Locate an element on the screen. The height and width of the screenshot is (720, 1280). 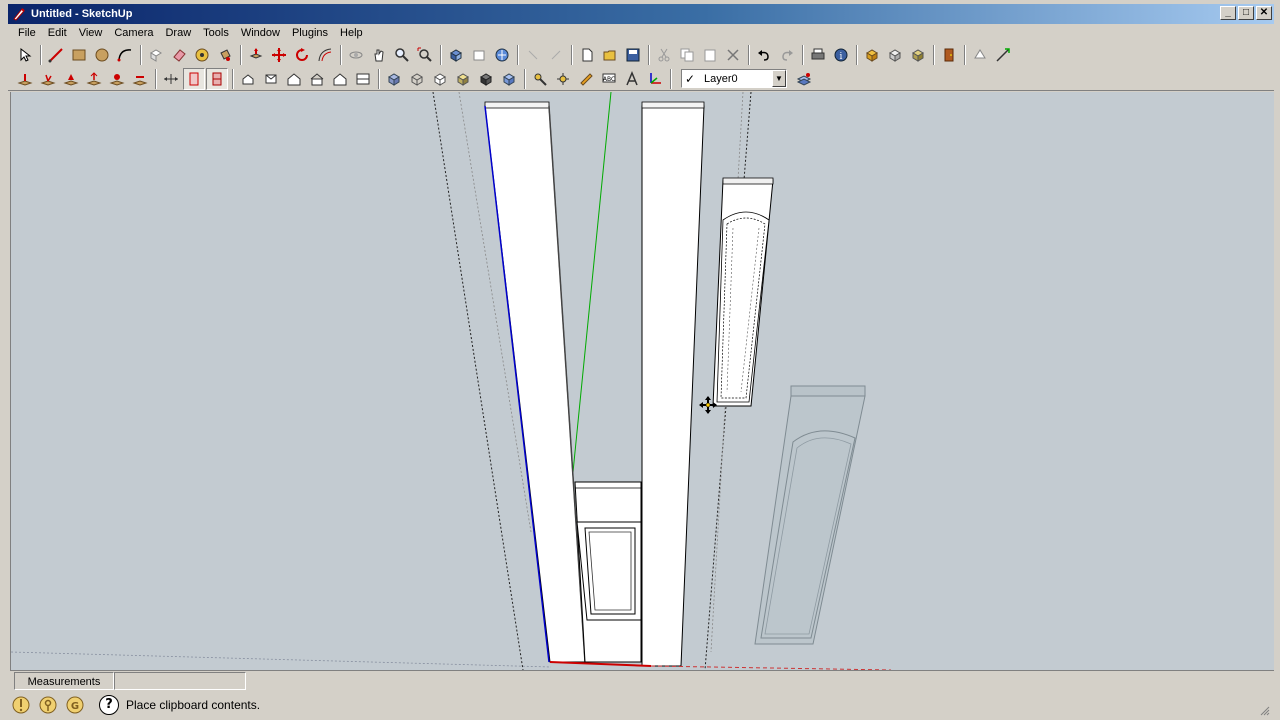
menu-edit: Edit is located at coordinates (57, 33).